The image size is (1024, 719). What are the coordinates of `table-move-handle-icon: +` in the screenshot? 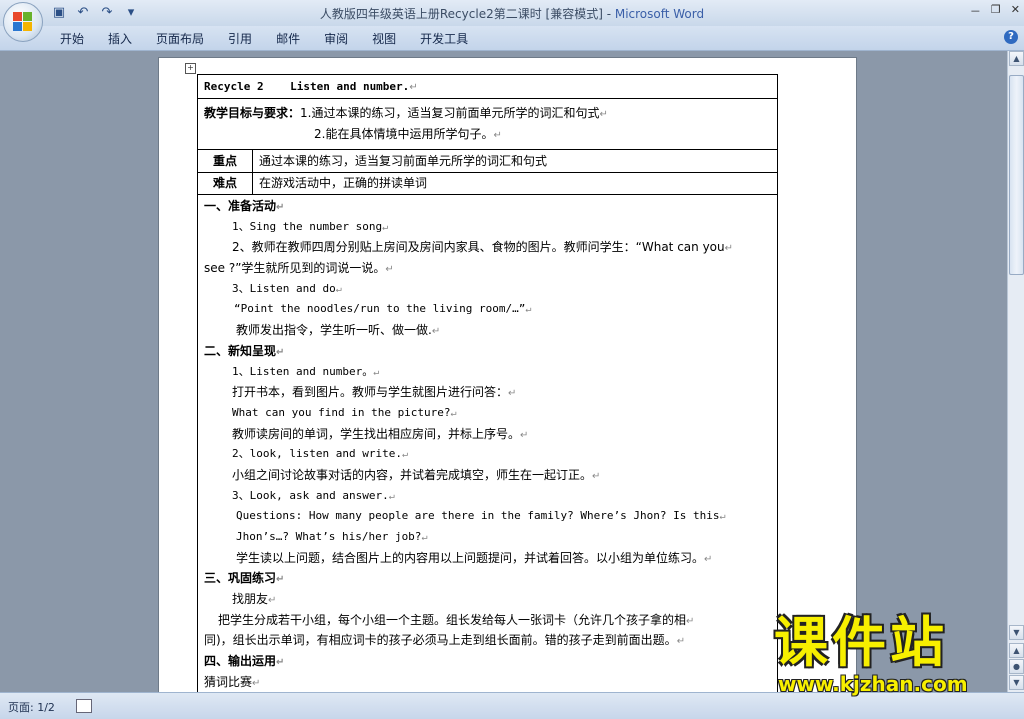 It's located at (190, 68).